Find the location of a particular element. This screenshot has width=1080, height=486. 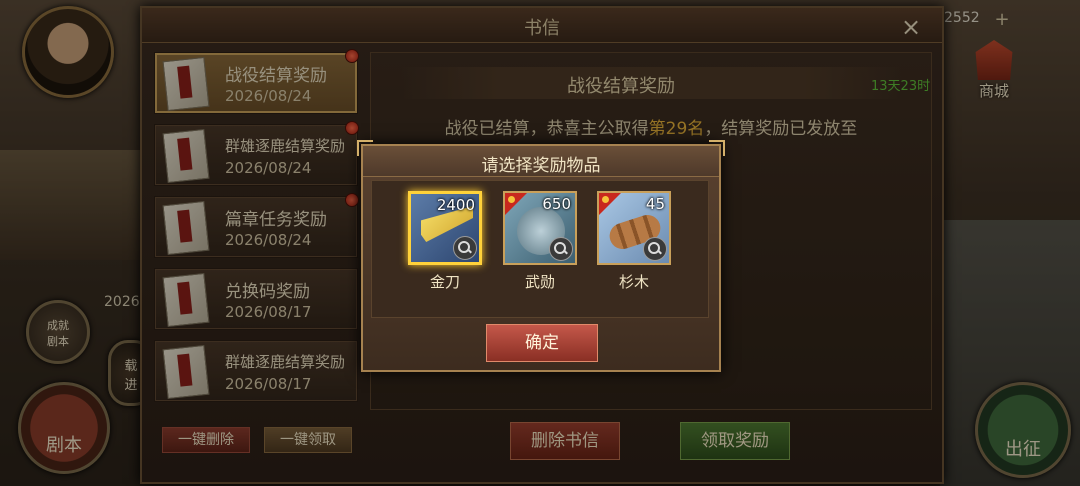

reward-item: 45 杉木 is located at coordinates (634, 244).